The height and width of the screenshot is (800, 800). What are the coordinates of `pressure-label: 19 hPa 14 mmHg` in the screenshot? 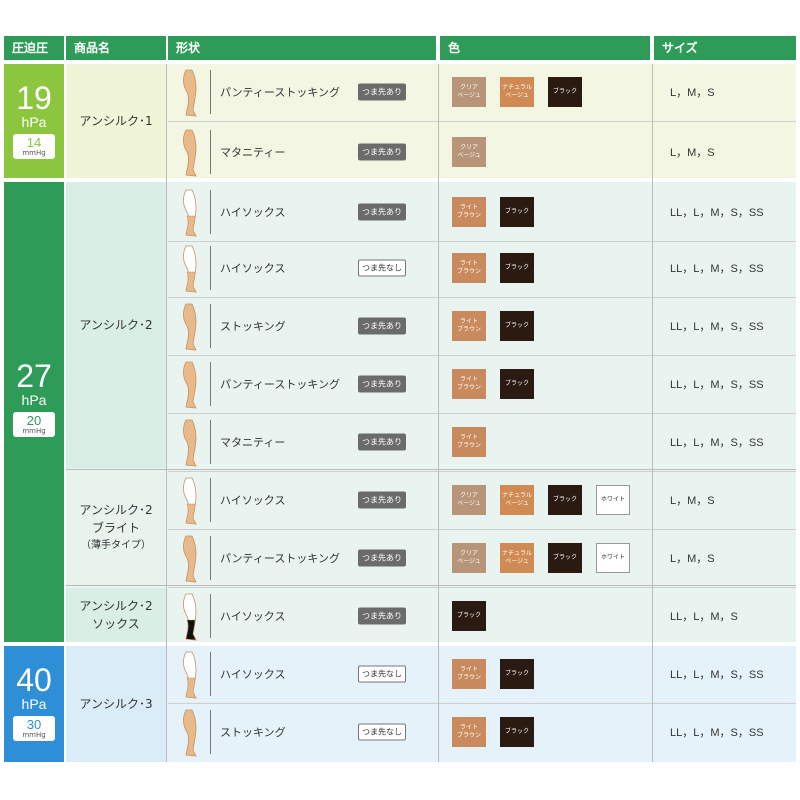 It's located at (34, 120).